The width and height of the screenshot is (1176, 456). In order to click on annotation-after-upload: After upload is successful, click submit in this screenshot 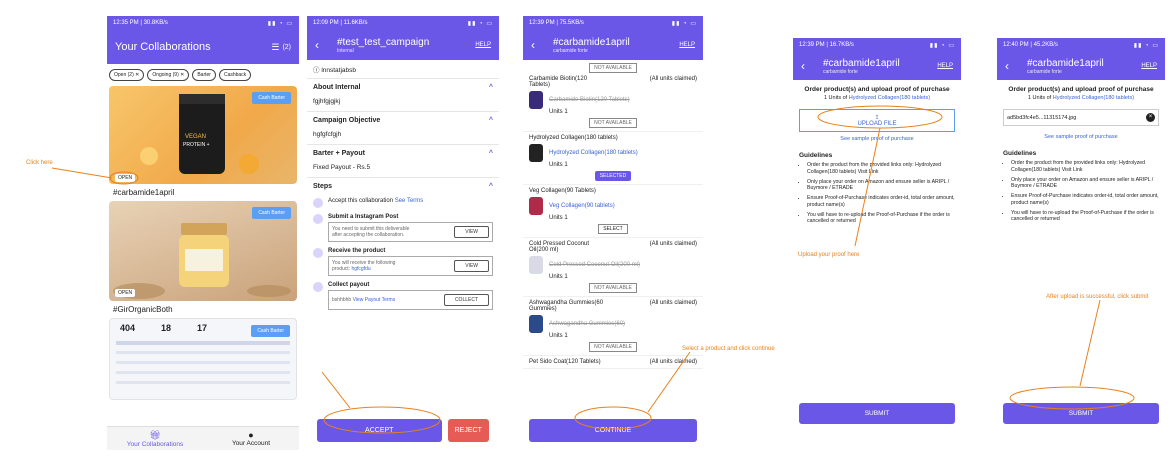, I will do `click(1097, 297)`.